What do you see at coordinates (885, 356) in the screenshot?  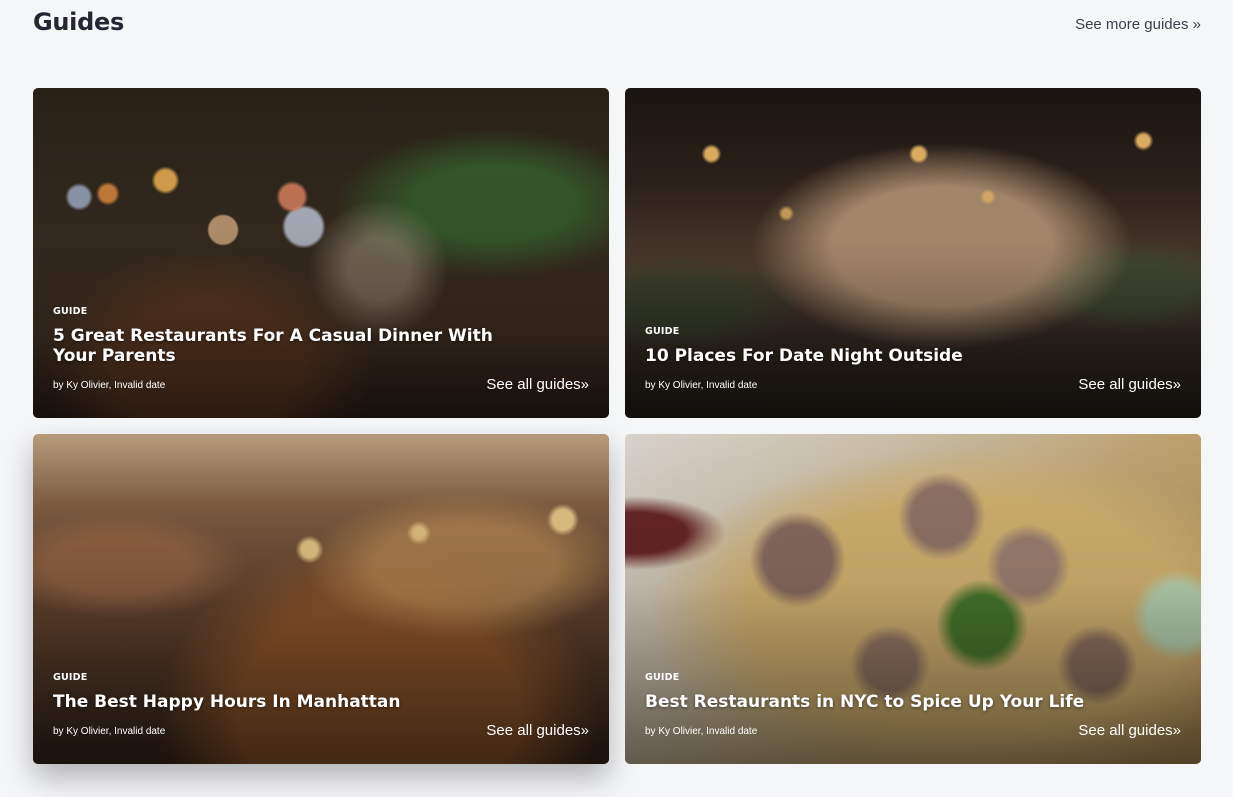 I see `guide-title: 10 Places For Date Night Outside` at bounding box center [885, 356].